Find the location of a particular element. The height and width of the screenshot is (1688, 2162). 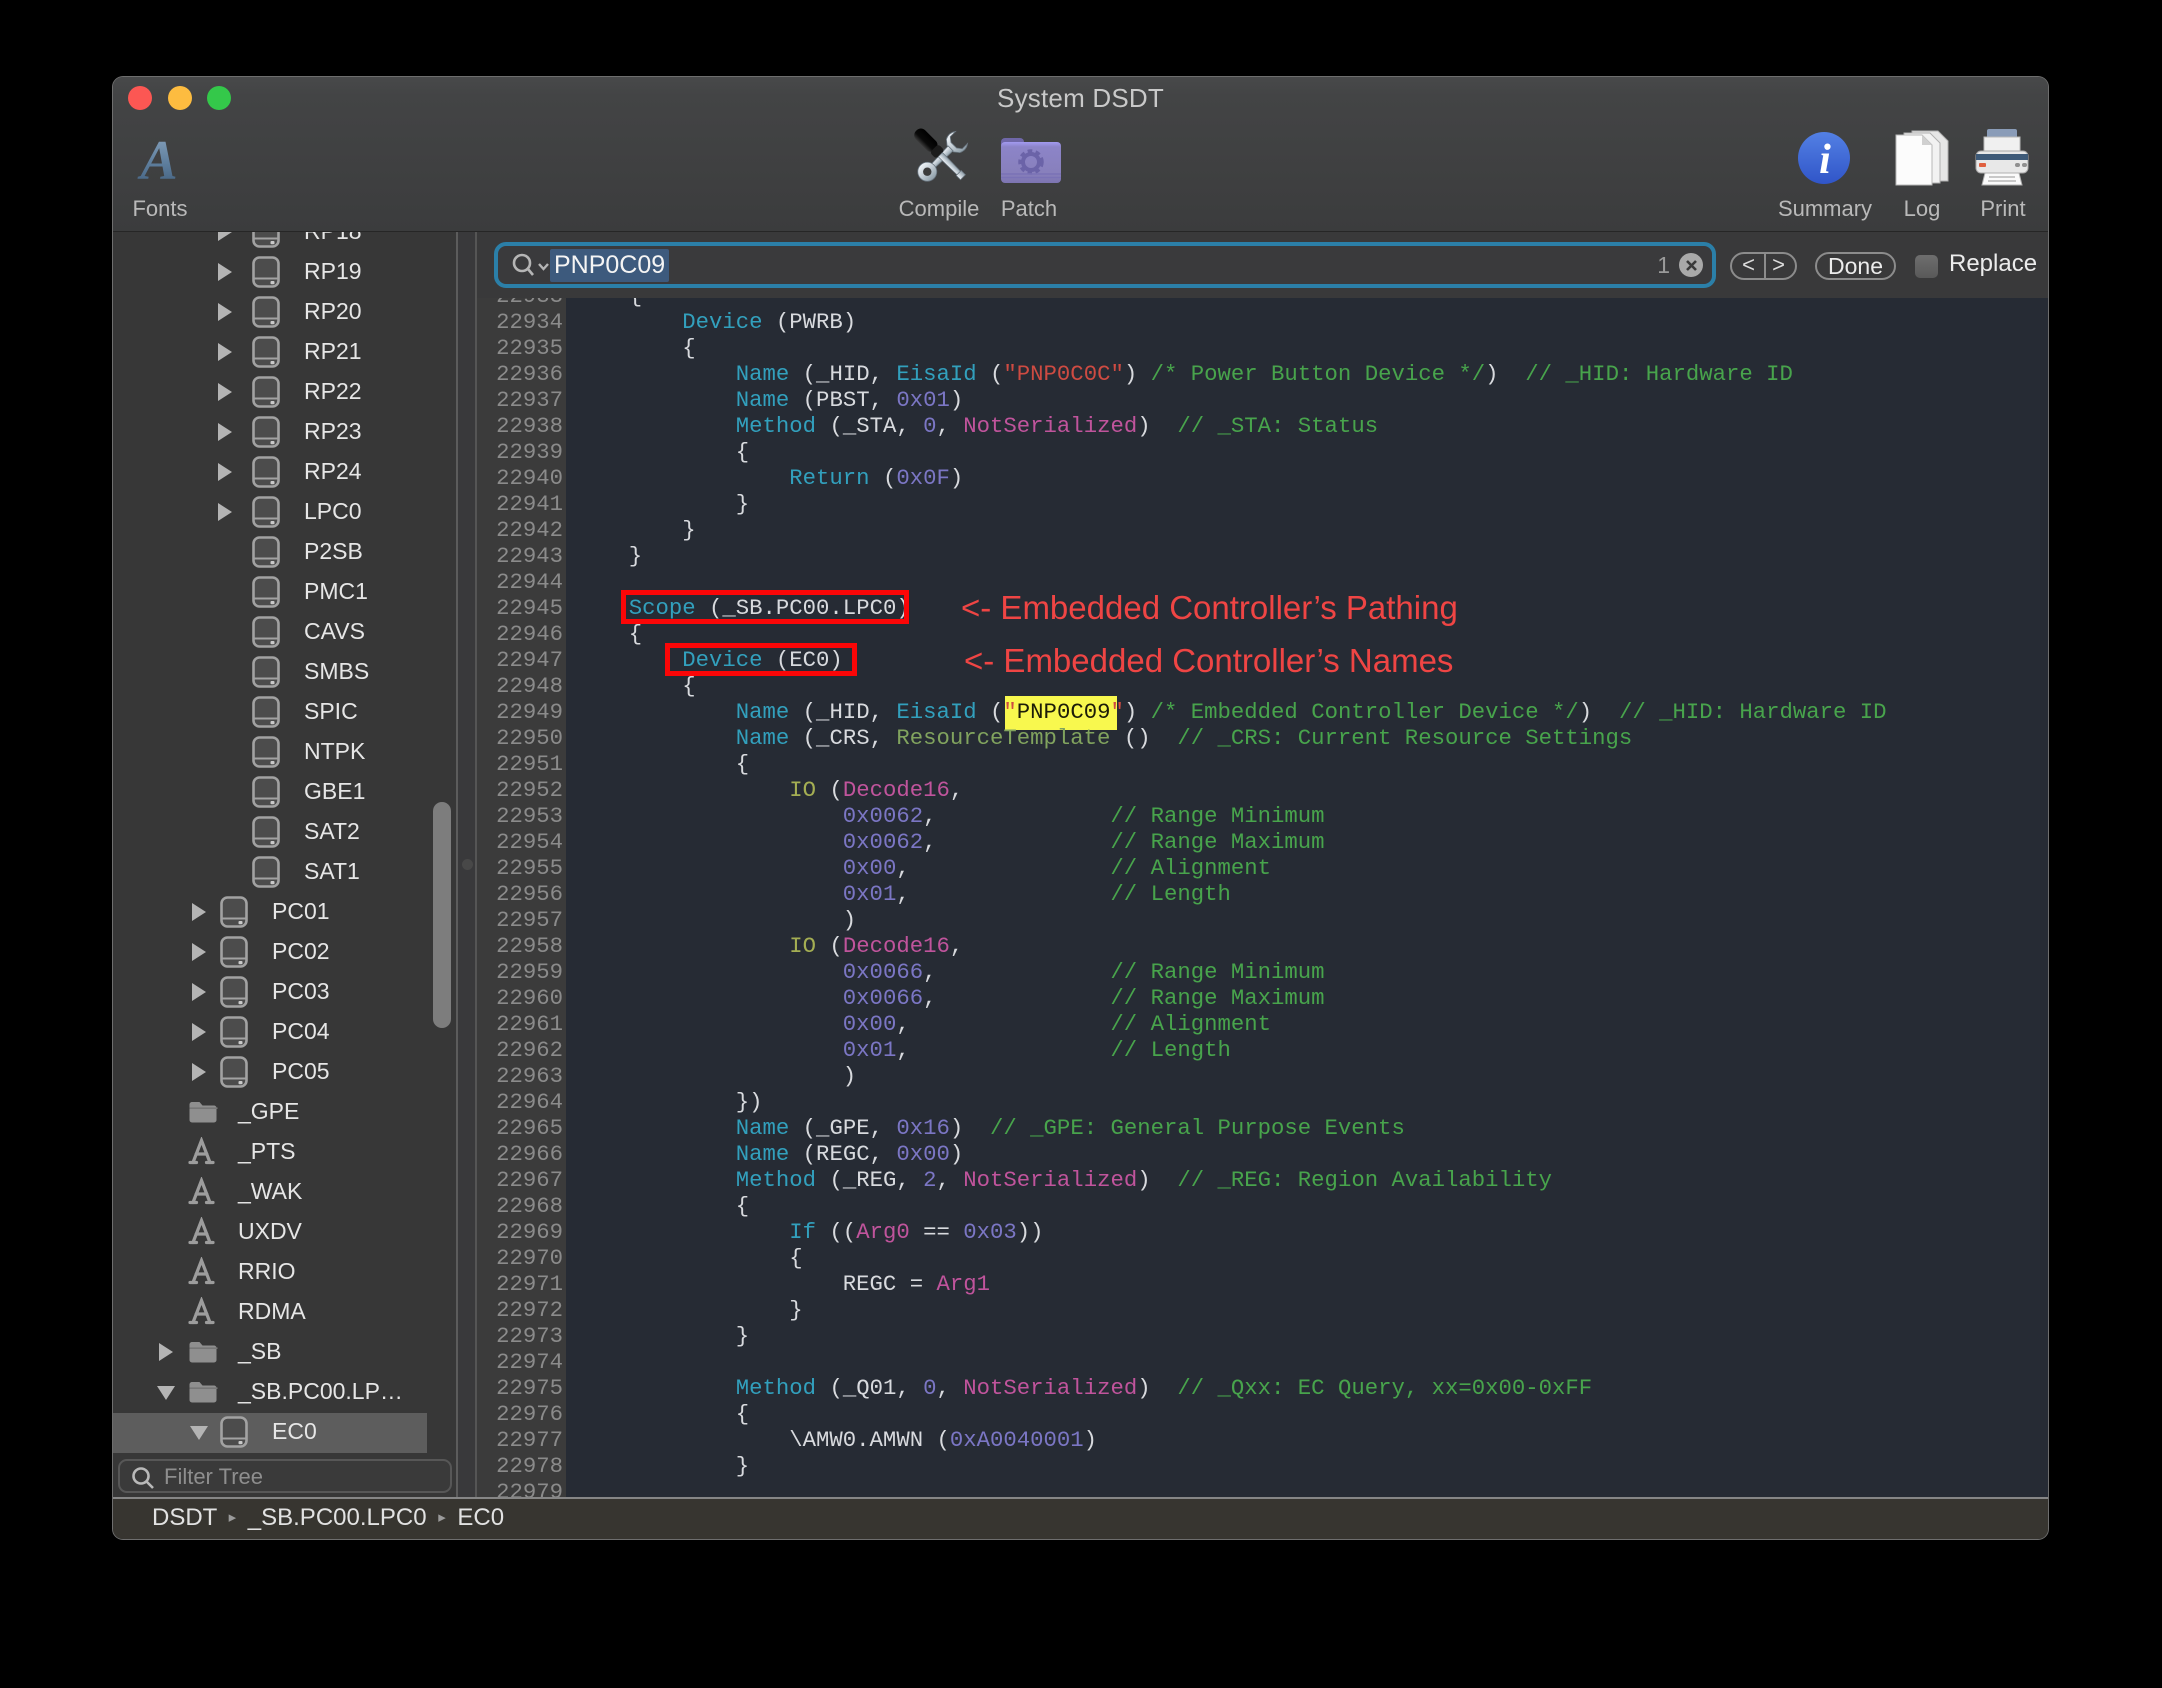

svg-text: A is located at coordinates (157, 161).